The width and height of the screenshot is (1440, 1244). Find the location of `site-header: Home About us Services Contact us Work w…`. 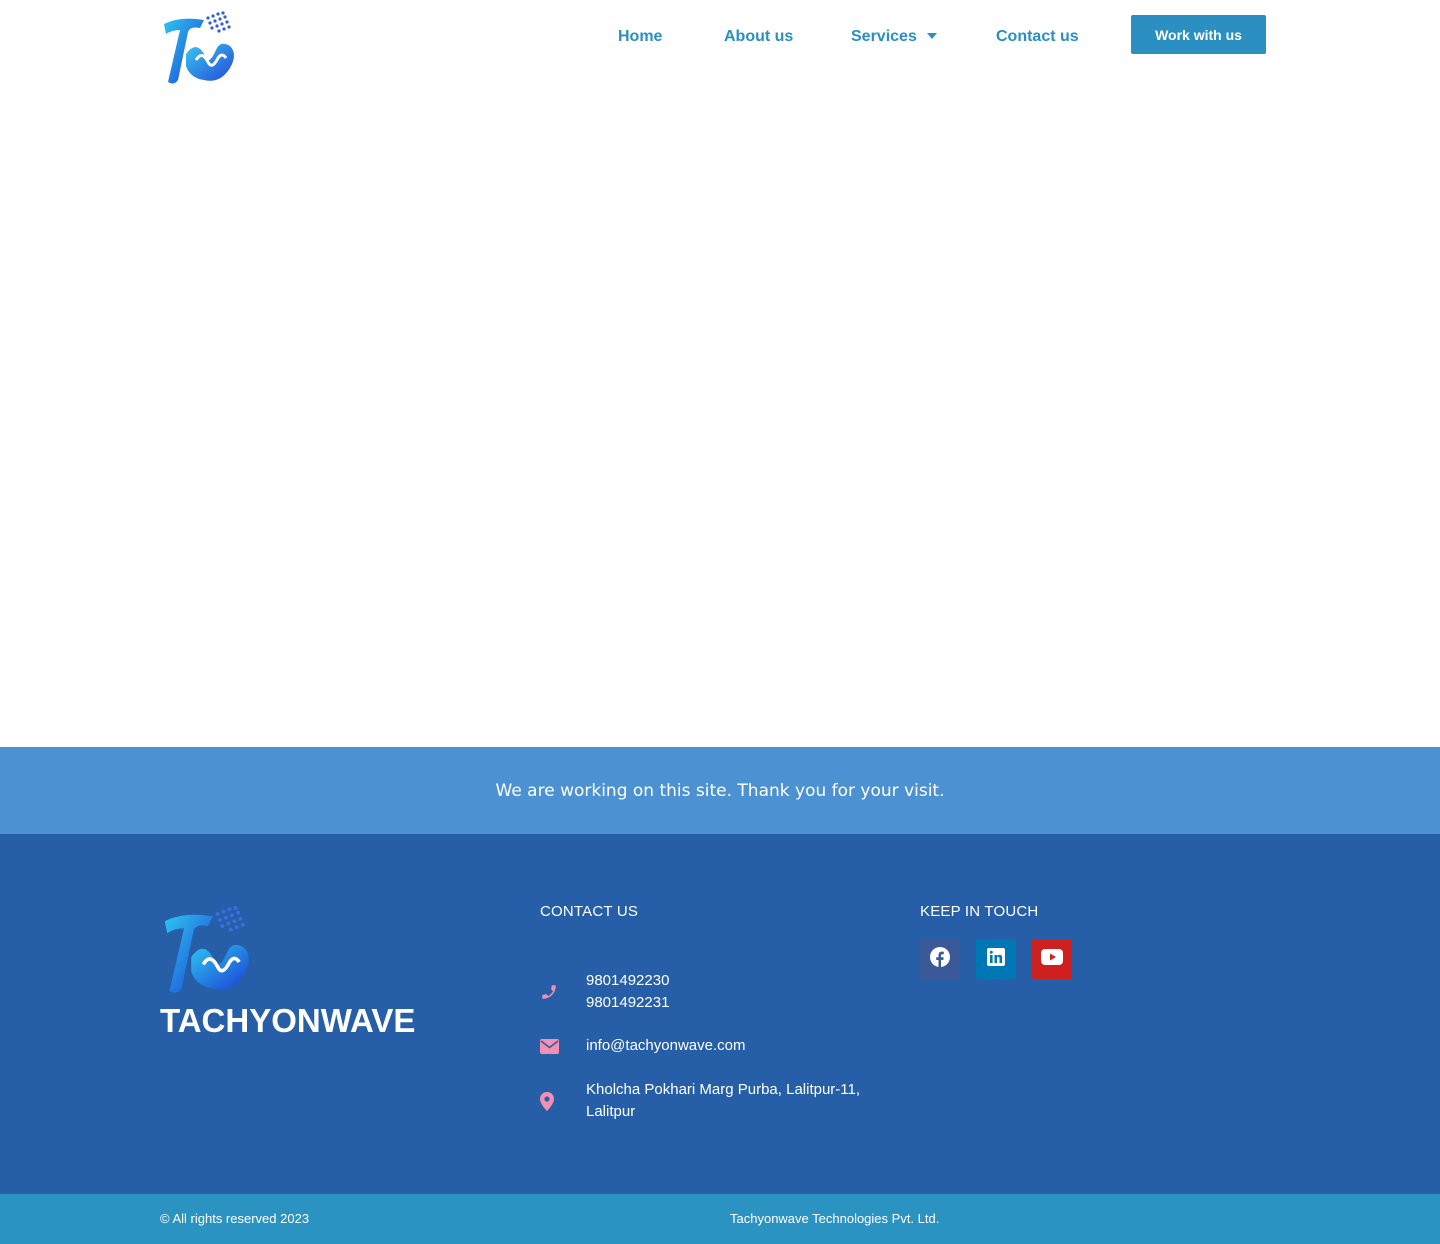

site-header: Home About us Services Contact us Work w… is located at coordinates (720, 50).